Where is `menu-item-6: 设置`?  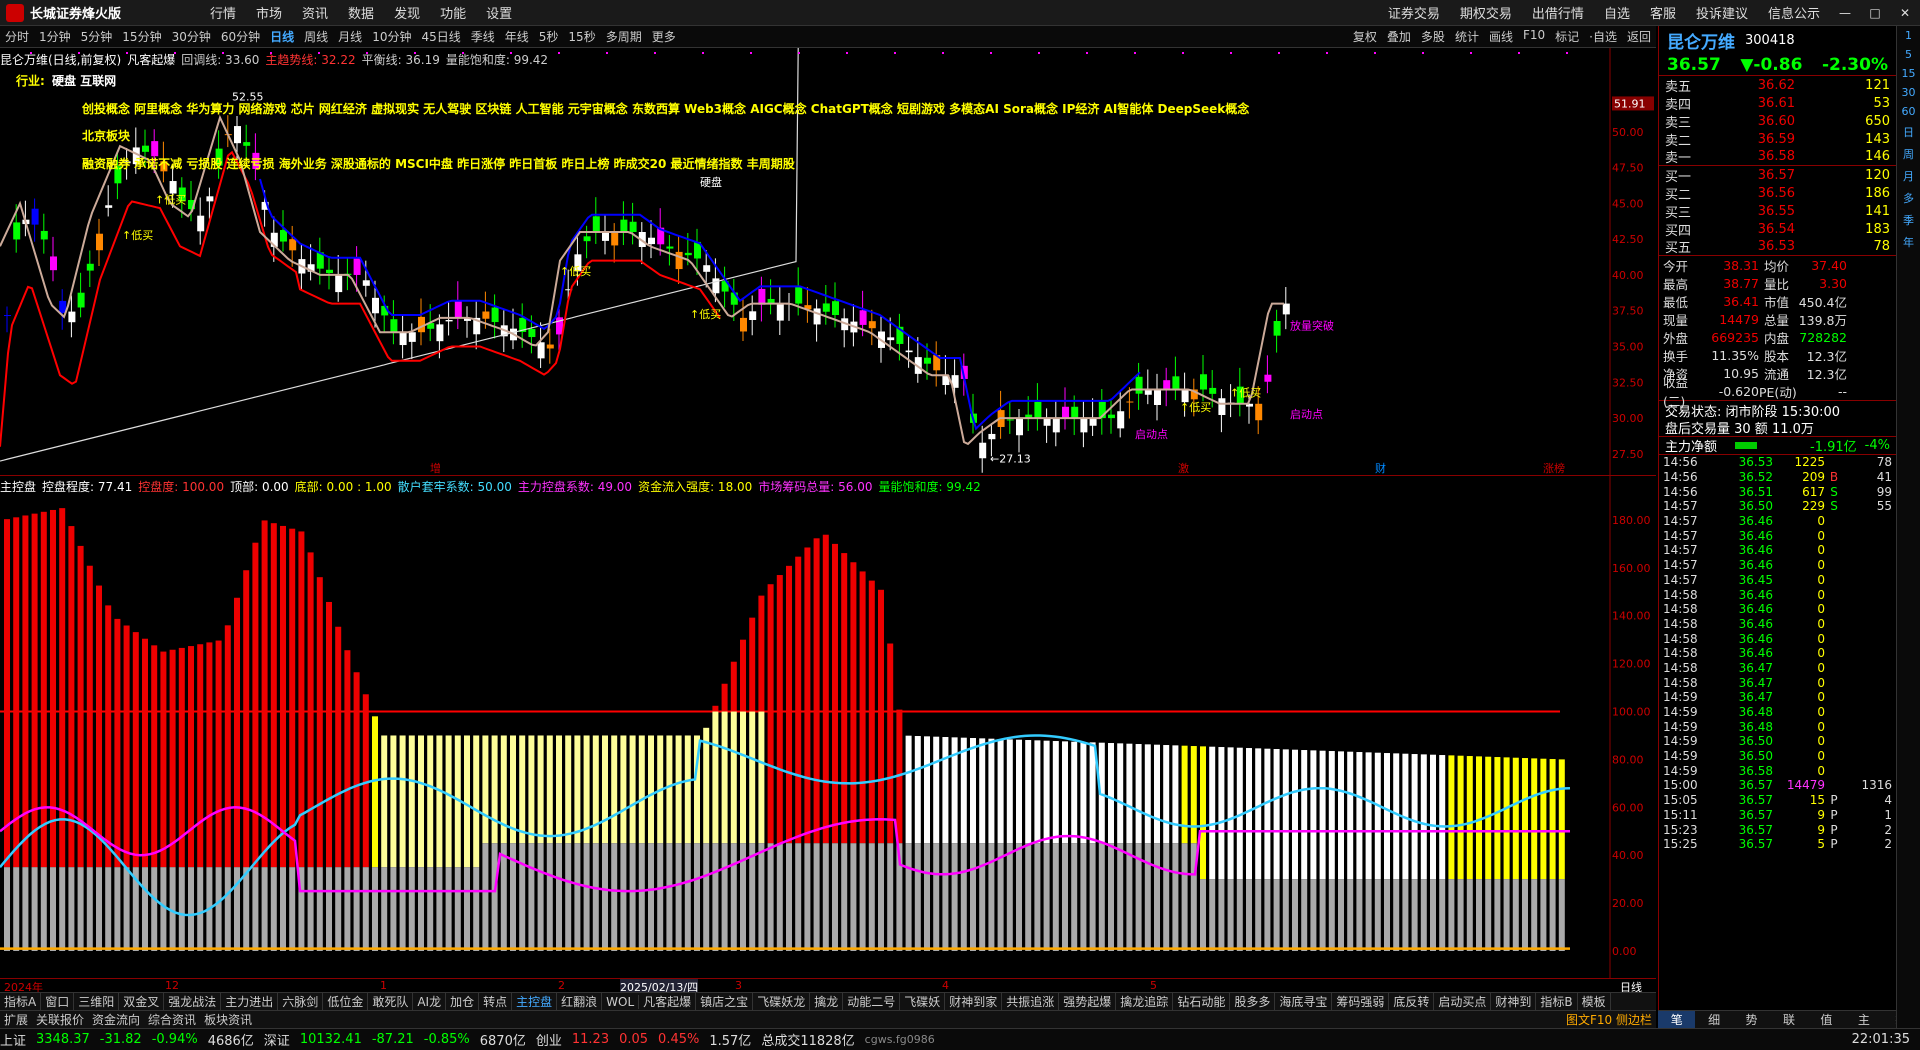
menu-item-6: 设置 is located at coordinates (499, 12).